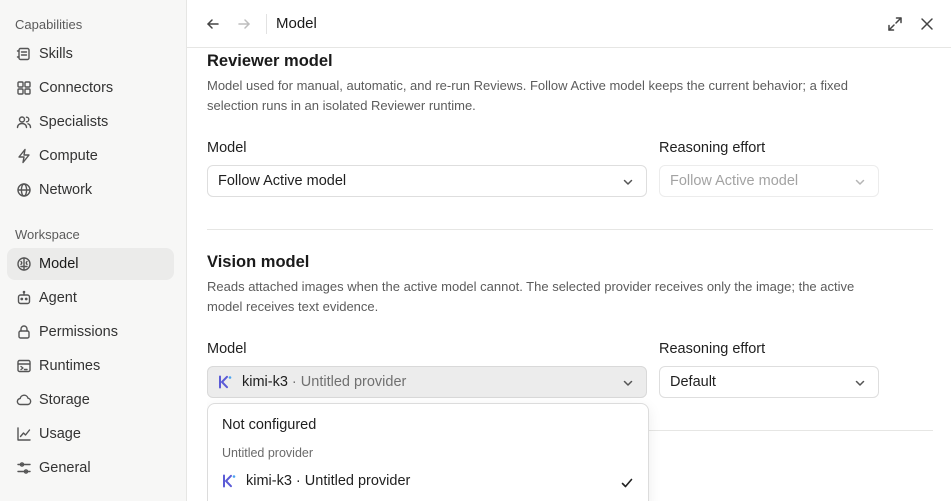 This screenshot has height=501, width=951. Describe the element at coordinates (90, 54) in the screenshot. I see `sidebar-item-skills: Skills` at that location.